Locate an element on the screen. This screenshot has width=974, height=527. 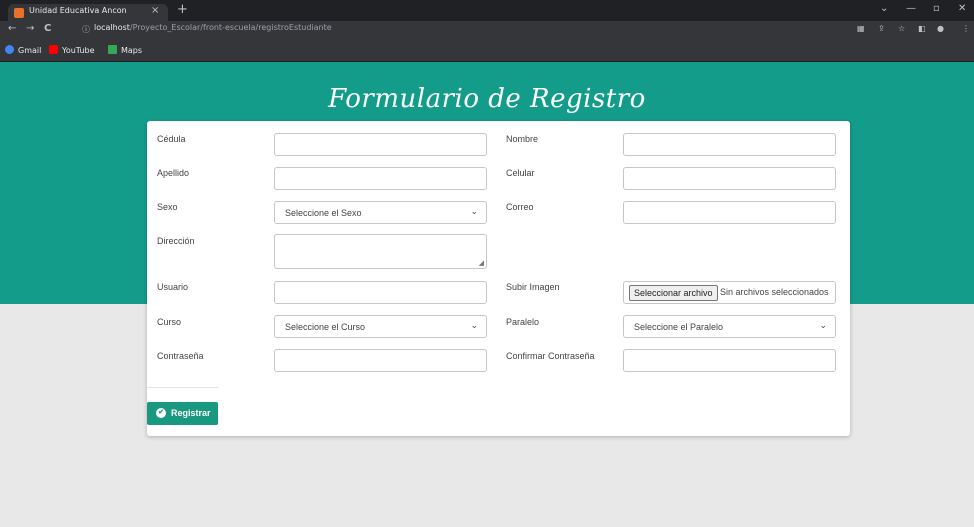
youtube-icon is located at coordinates (53, 49).